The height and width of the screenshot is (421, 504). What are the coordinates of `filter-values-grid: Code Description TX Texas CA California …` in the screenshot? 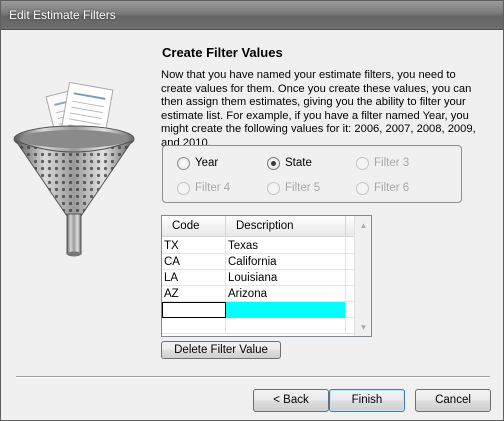 It's located at (266, 276).